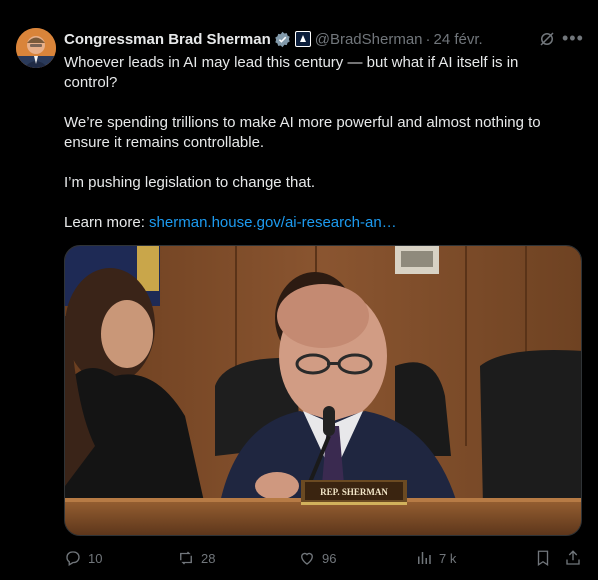  I want to click on reply-button: 10, so click(83, 558).